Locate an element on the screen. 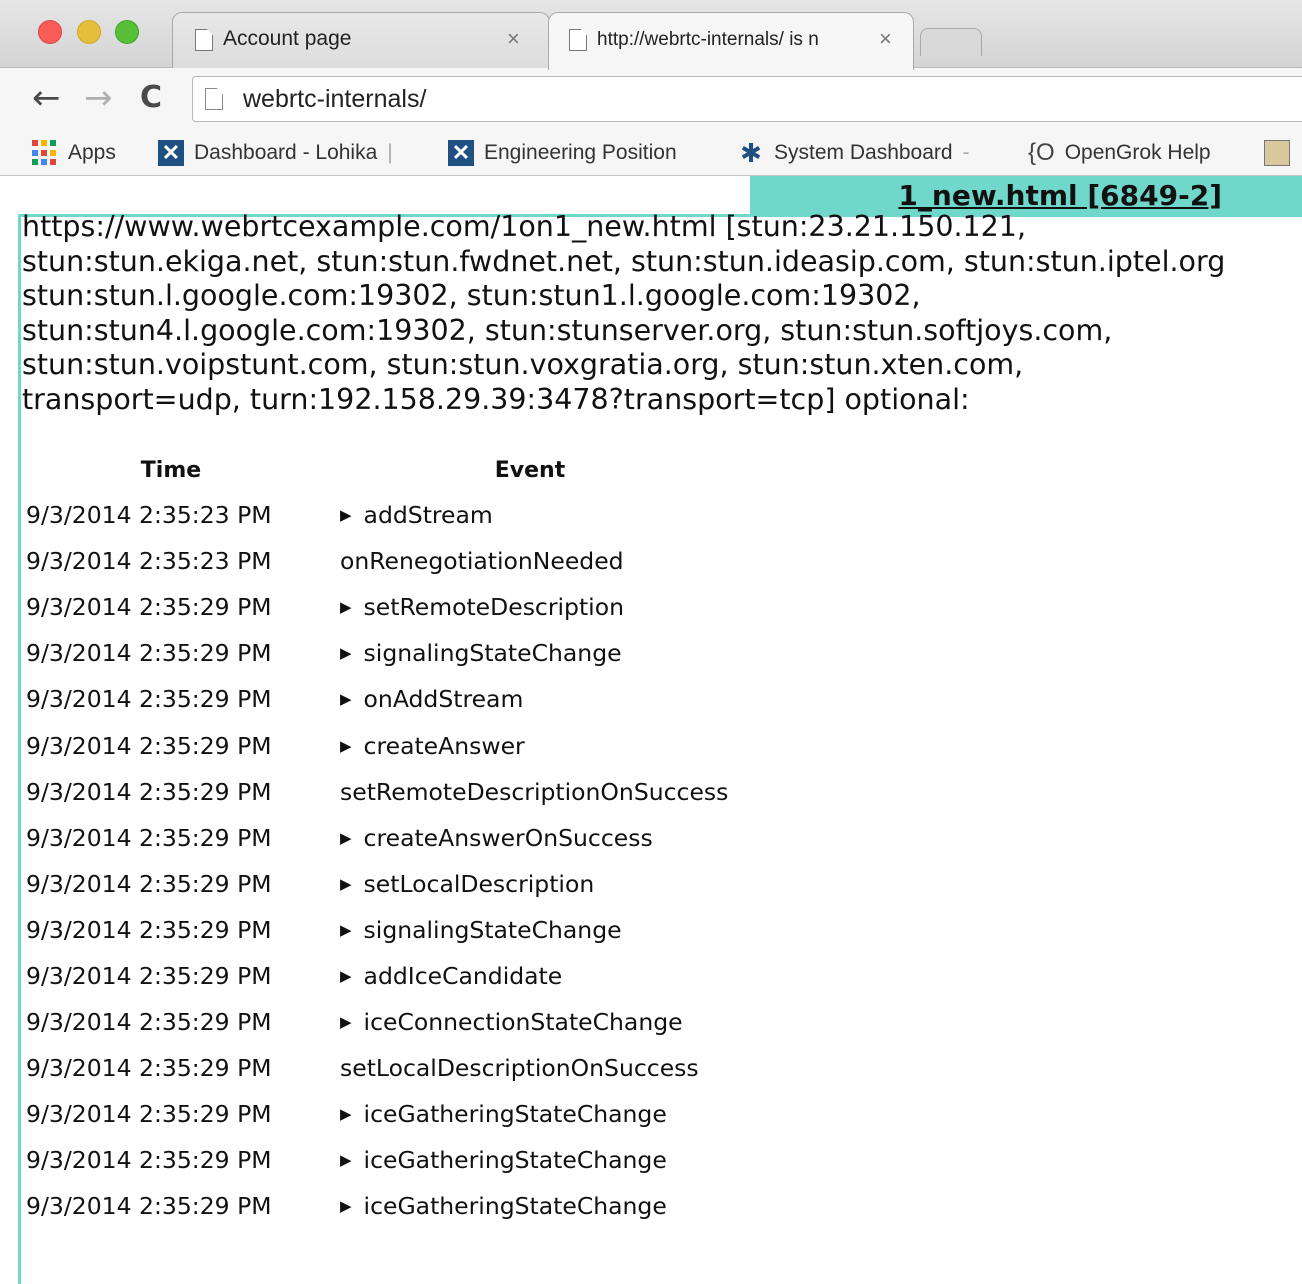 This screenshot has width=1302, height=1284. event-cell: ▶ addIceCandidate is located at coordinates (530, 976).